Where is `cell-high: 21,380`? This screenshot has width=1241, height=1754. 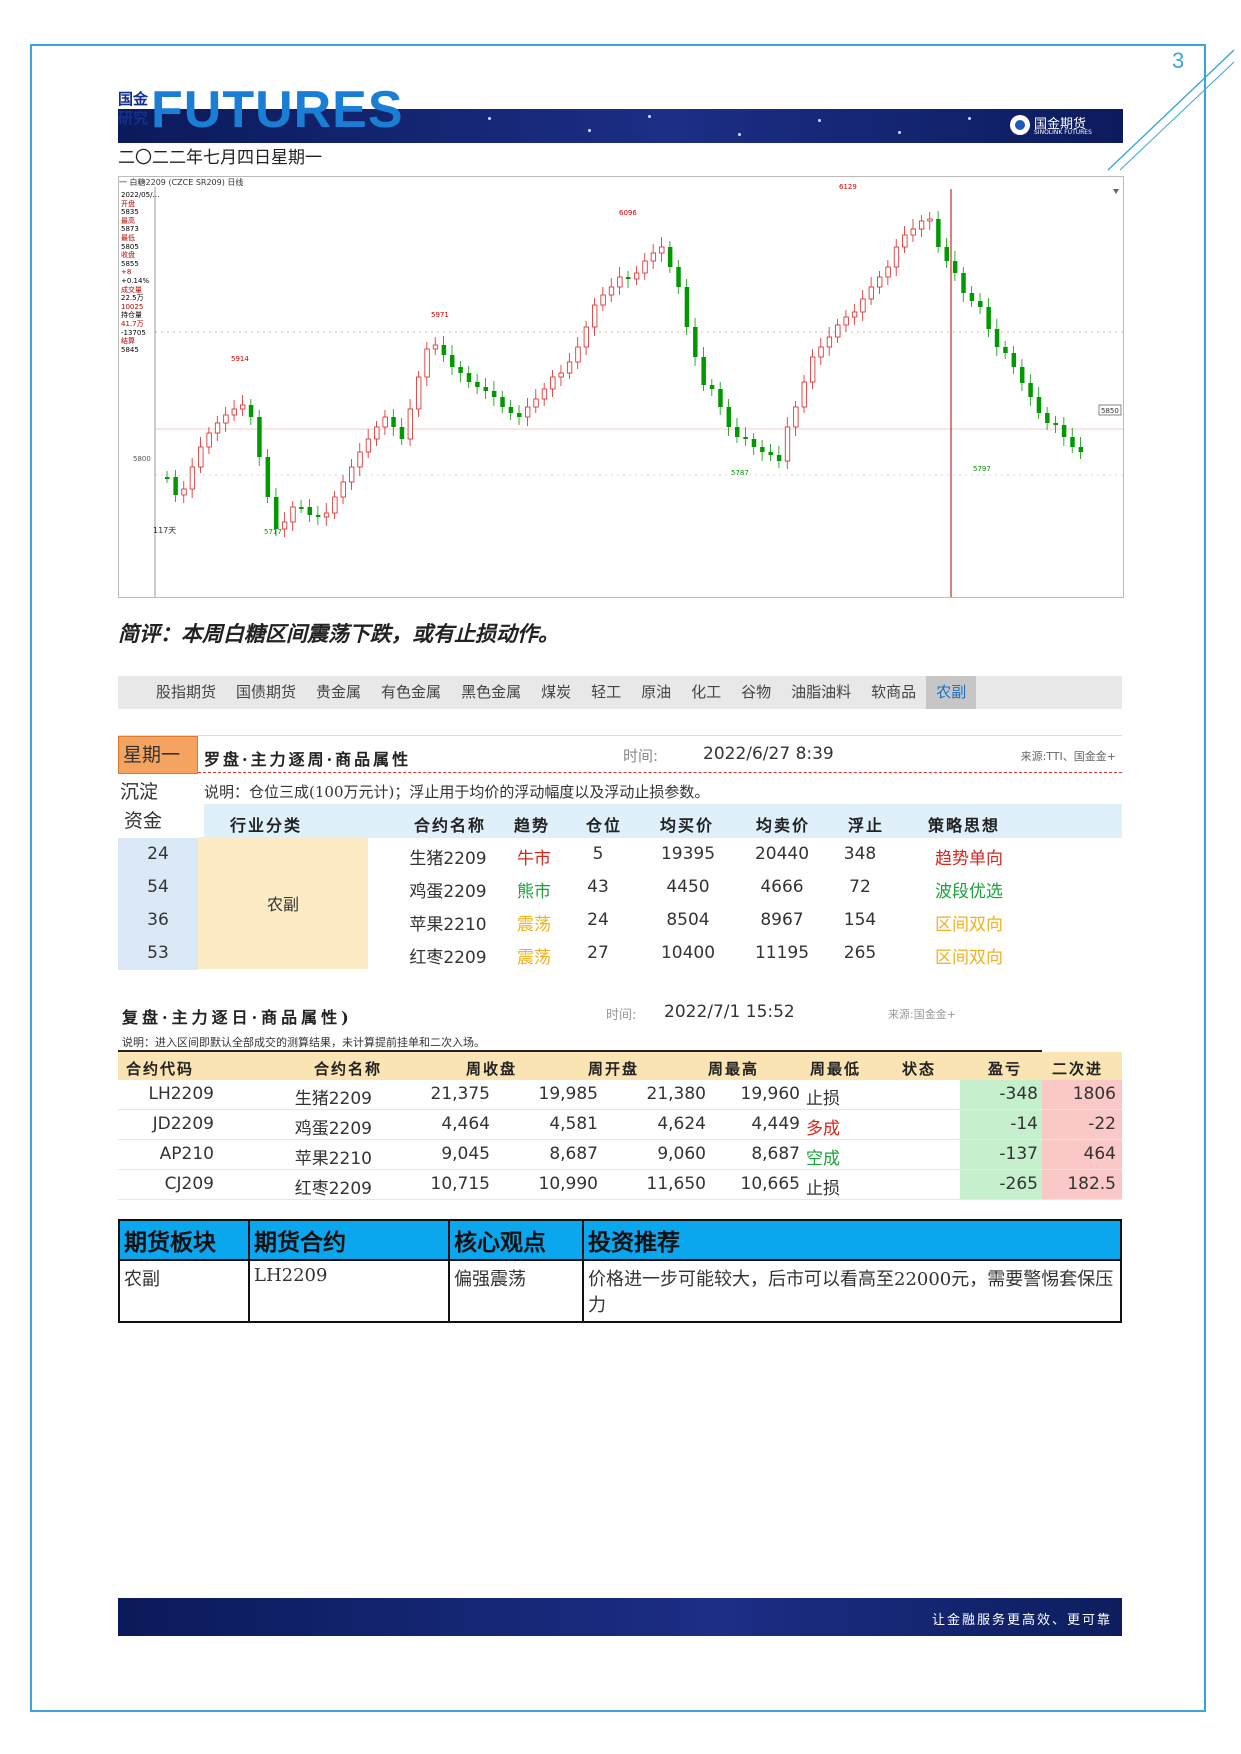
cell-high: 21,380 is located at coordinates (676, 1094).